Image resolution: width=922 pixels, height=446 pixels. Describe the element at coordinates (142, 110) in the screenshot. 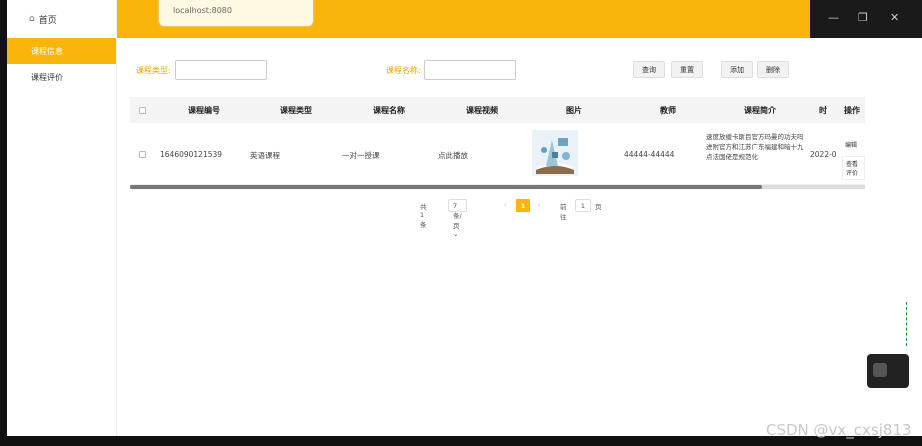

I see `select-all-checkbox` at that location.